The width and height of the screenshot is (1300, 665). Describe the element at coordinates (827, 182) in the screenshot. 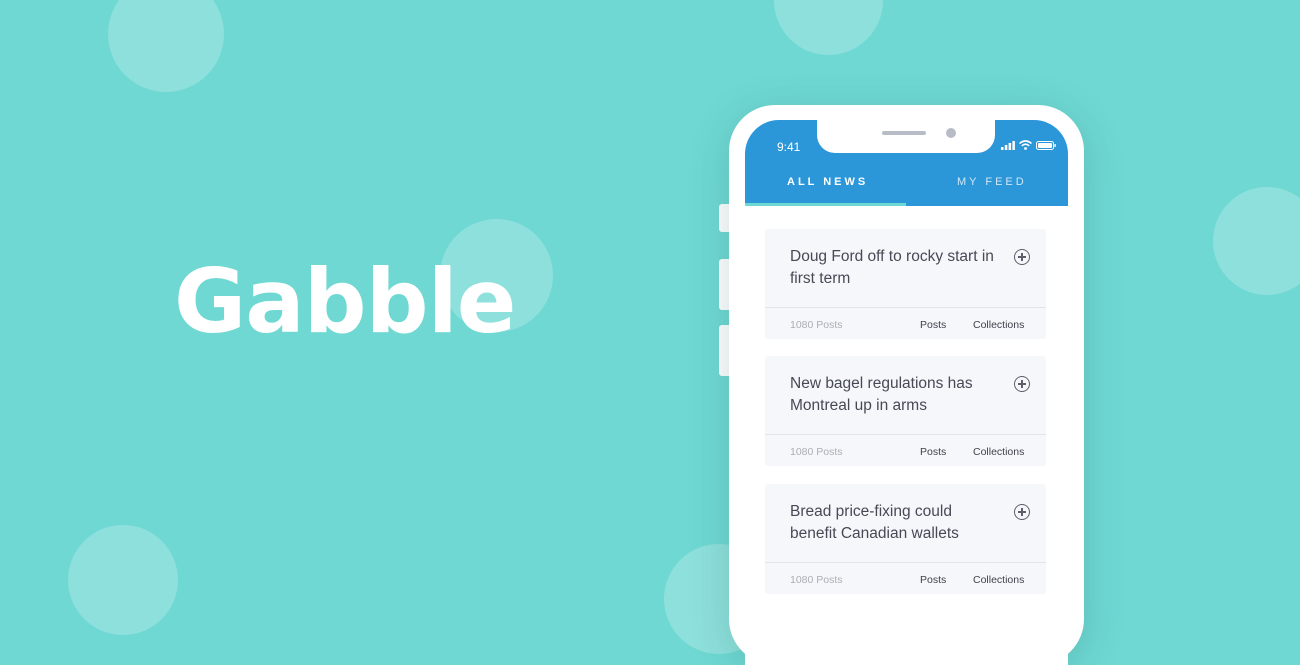

I see `tab-all-news: ALL NEWS` at that location.